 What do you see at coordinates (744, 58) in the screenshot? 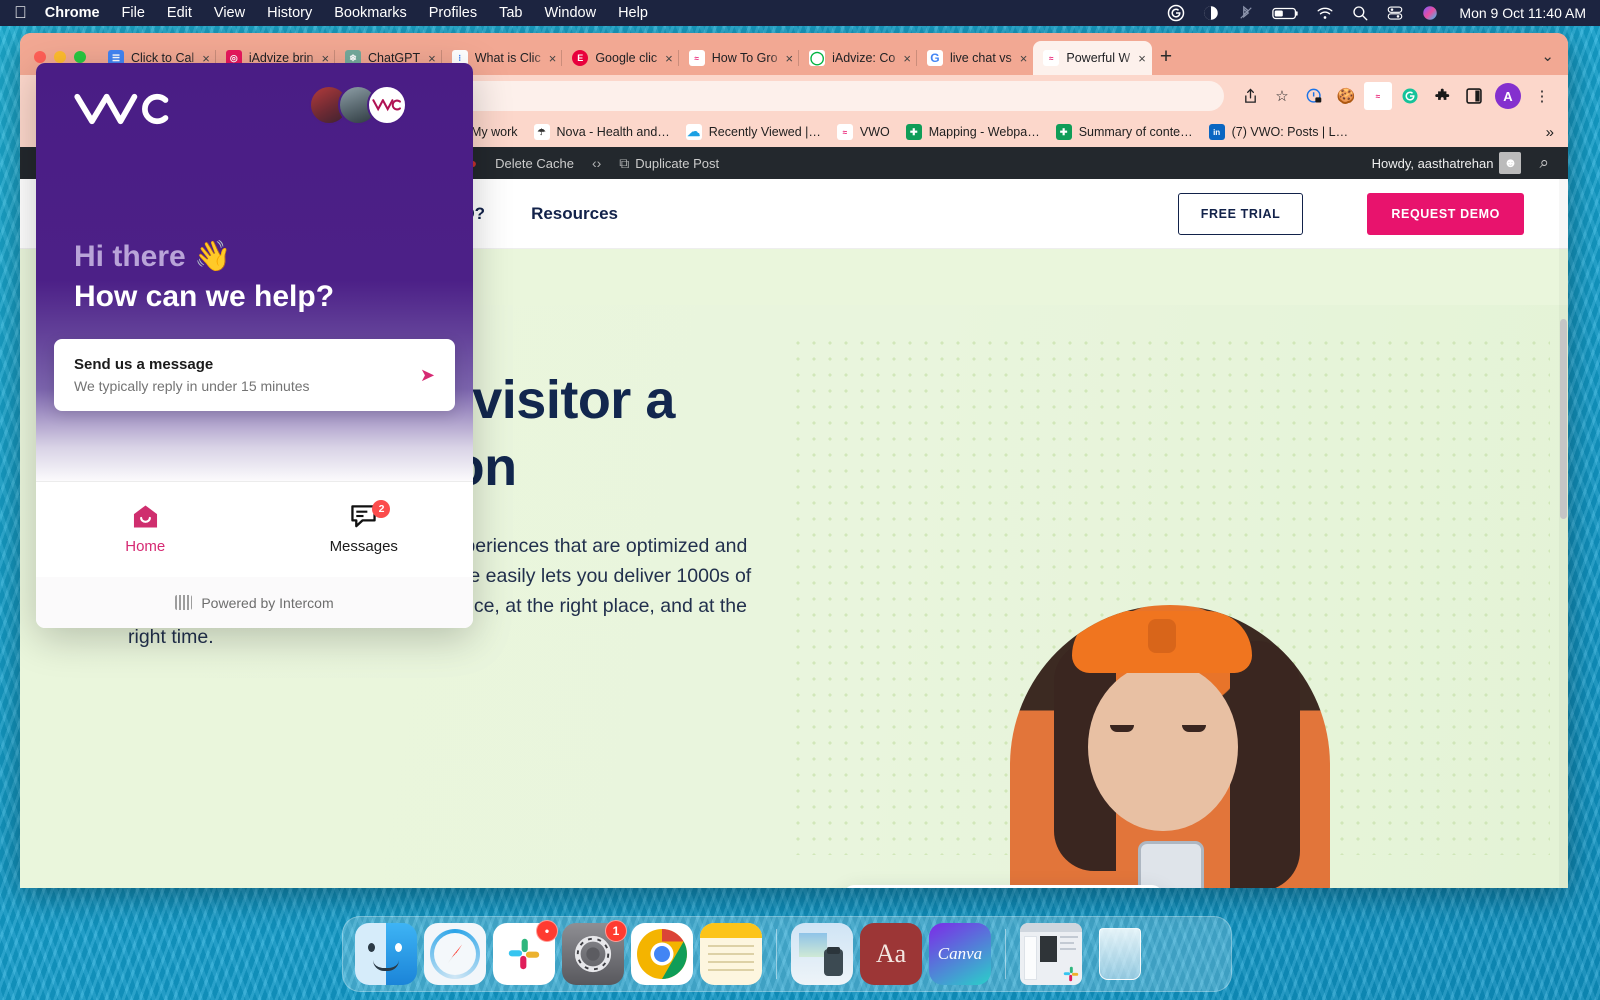
I see `tab-label: How To Gro` at bounding box center [744, 58].